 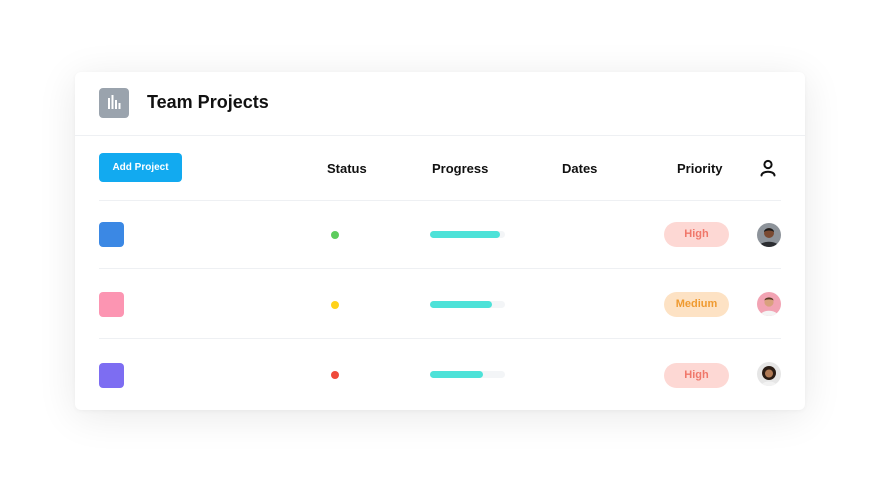 What do you see at coordinates (579, 168) in the screenshot?
I see `column-header-dates: Dates` at bounding box center [579, 168].